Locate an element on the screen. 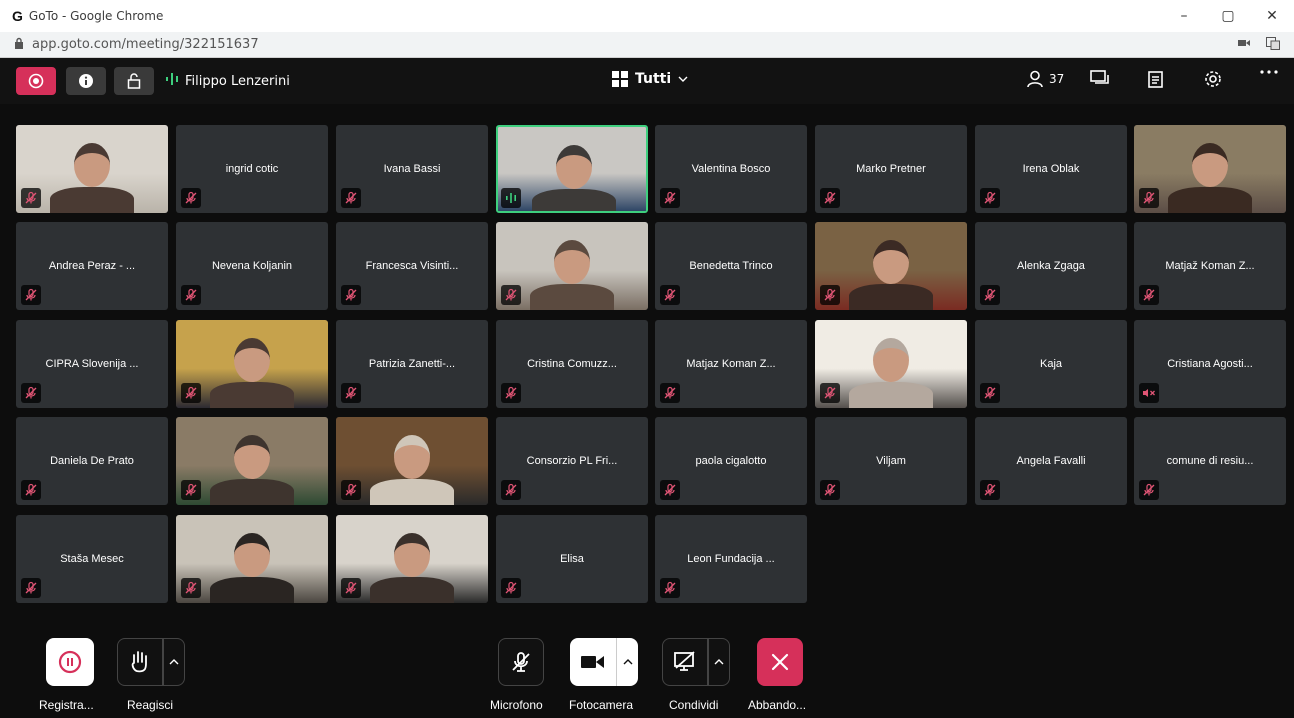 This screenshot has height=718, width=1294. participant-tile: Alenka Zgaga is located at coordinates (1051, 266).